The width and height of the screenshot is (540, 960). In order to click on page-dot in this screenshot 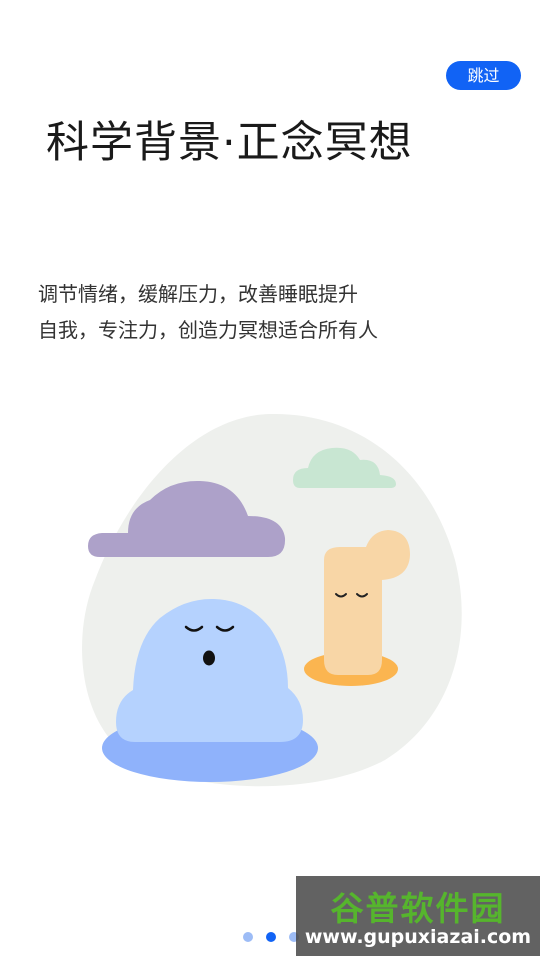, I will do `click(248, 937)`.